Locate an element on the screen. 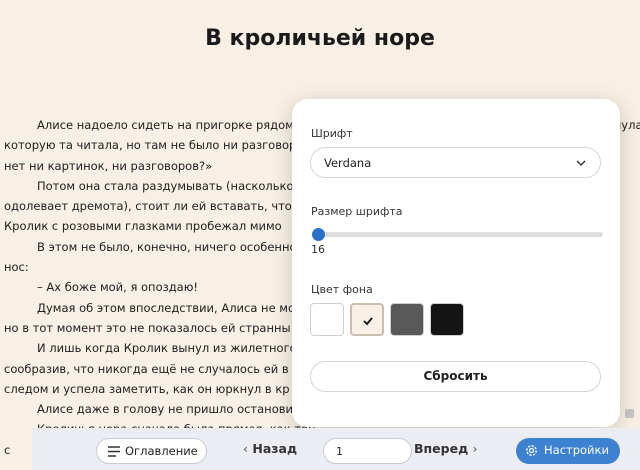 The width and height of the screenshot is (640, 470). chevron-left-icon: ‹ is located at coordinates (245, 448).